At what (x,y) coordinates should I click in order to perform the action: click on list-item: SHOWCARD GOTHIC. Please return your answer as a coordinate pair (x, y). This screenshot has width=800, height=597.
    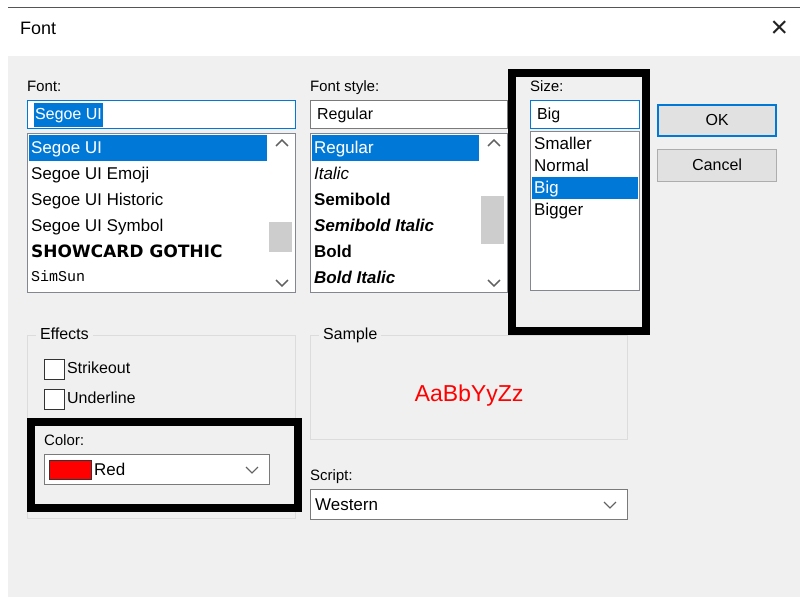
    Looking at the image, I should click on (148, 252).